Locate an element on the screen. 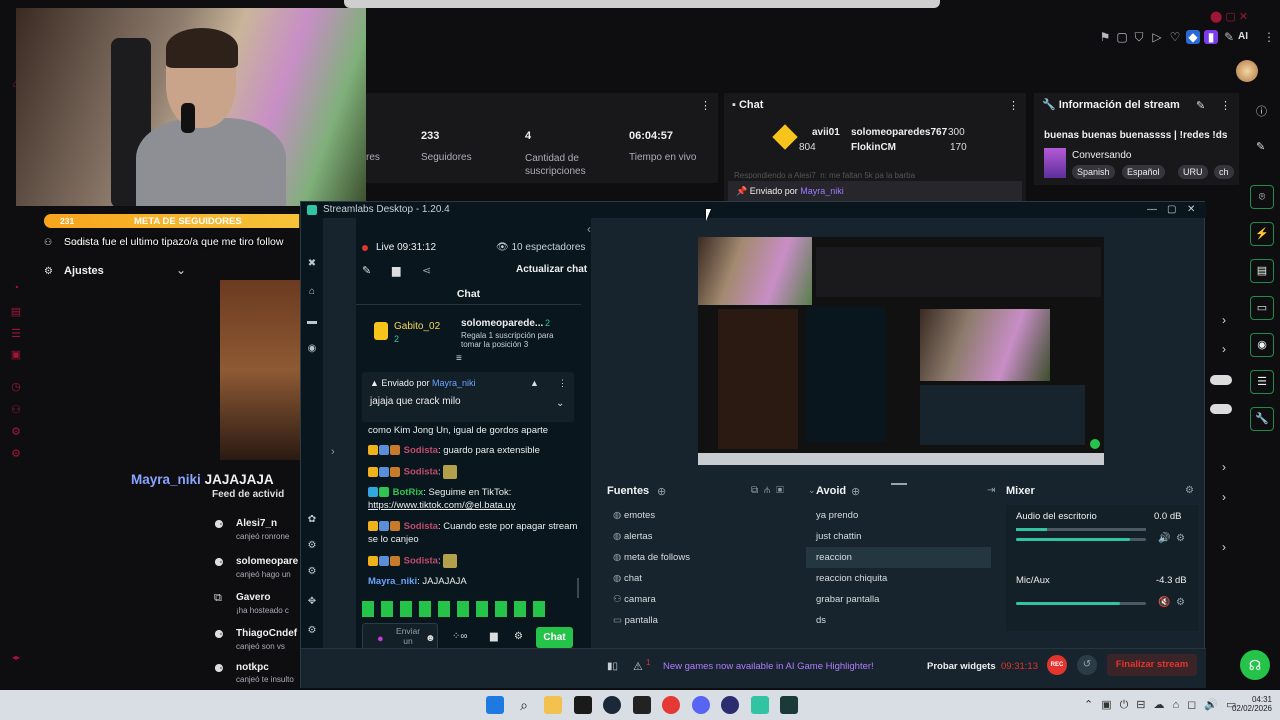  start-icon is located at coordinates (495, 705).